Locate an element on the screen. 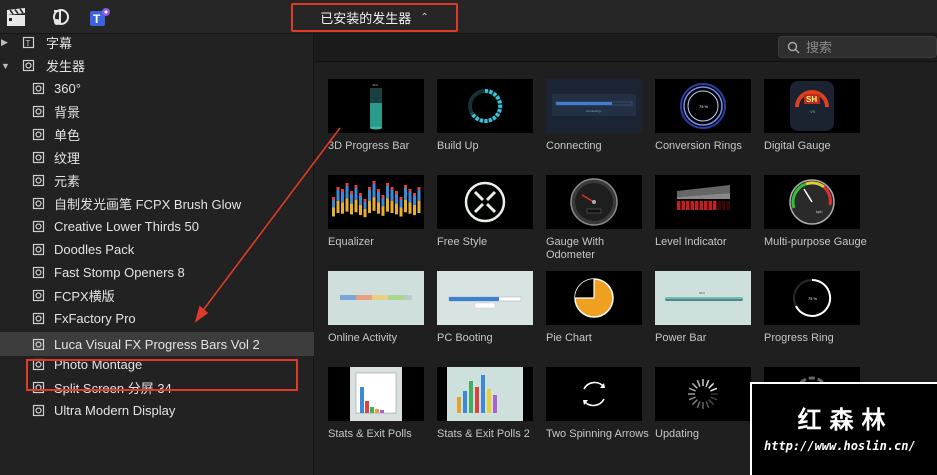 Image resolution: width=937 pixels, height=475 pixels. generator-tile-label: Equalizer is located at coordinates (351, 242).